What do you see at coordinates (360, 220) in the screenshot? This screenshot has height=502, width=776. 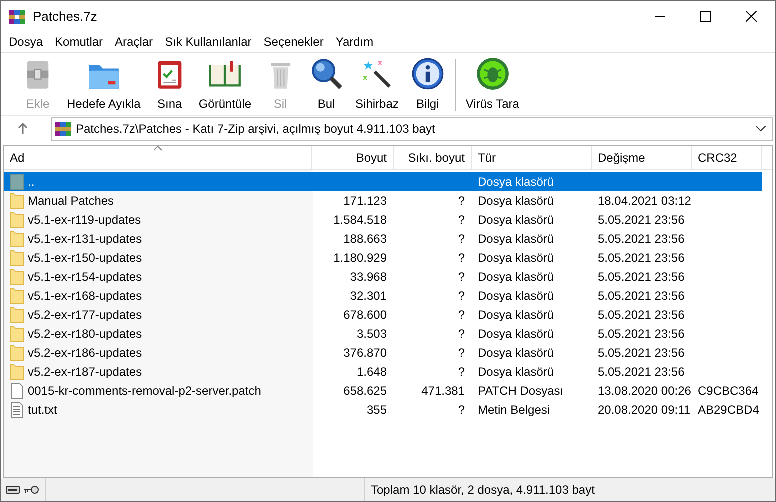 I see `table-cell-text: 1.584.518` at bounding box center [360, 220].